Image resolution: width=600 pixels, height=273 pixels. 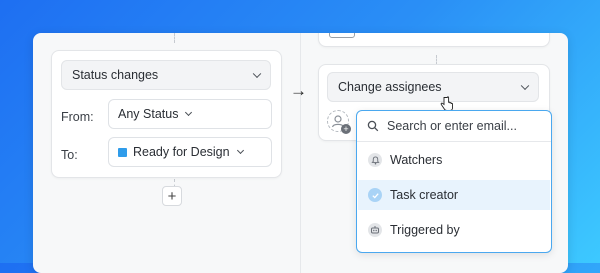 I want to click on action-type-select: Change assignees, so click(x=433, y=87).